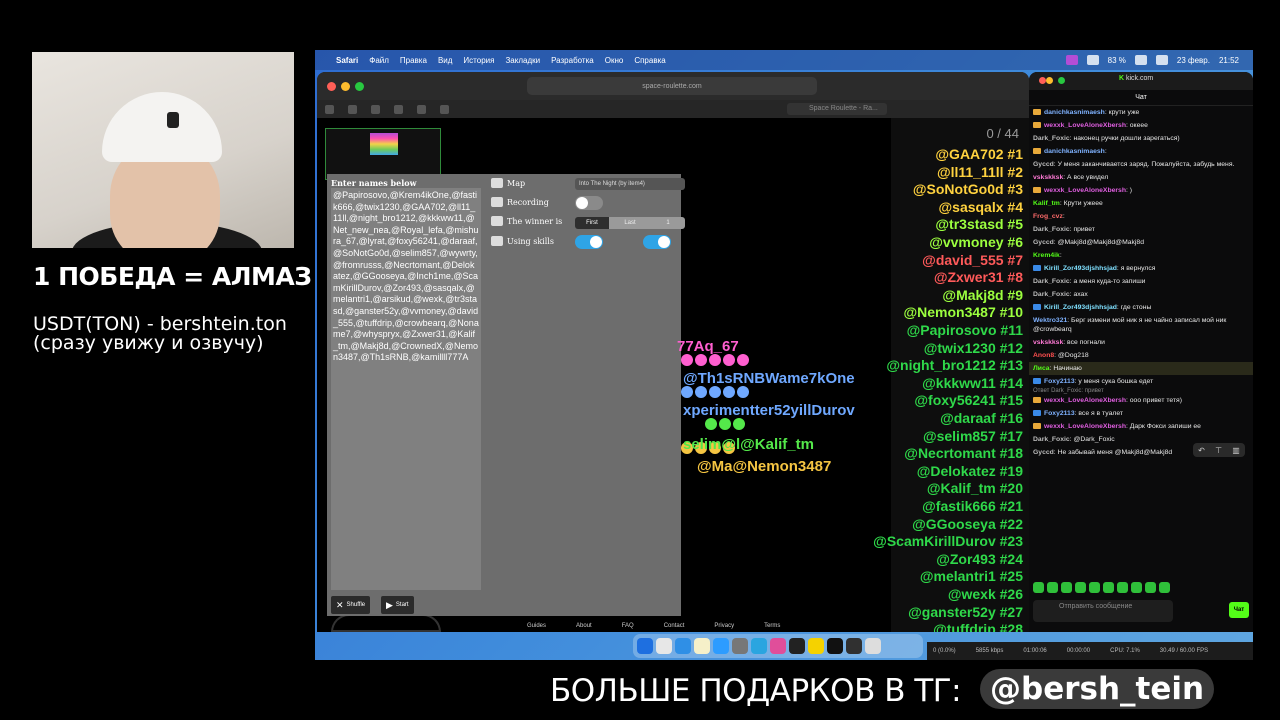  Describe the element at coordinates (1141, 216) in the screenshot. I see `chat-message: Frog_cvz:` at that location.